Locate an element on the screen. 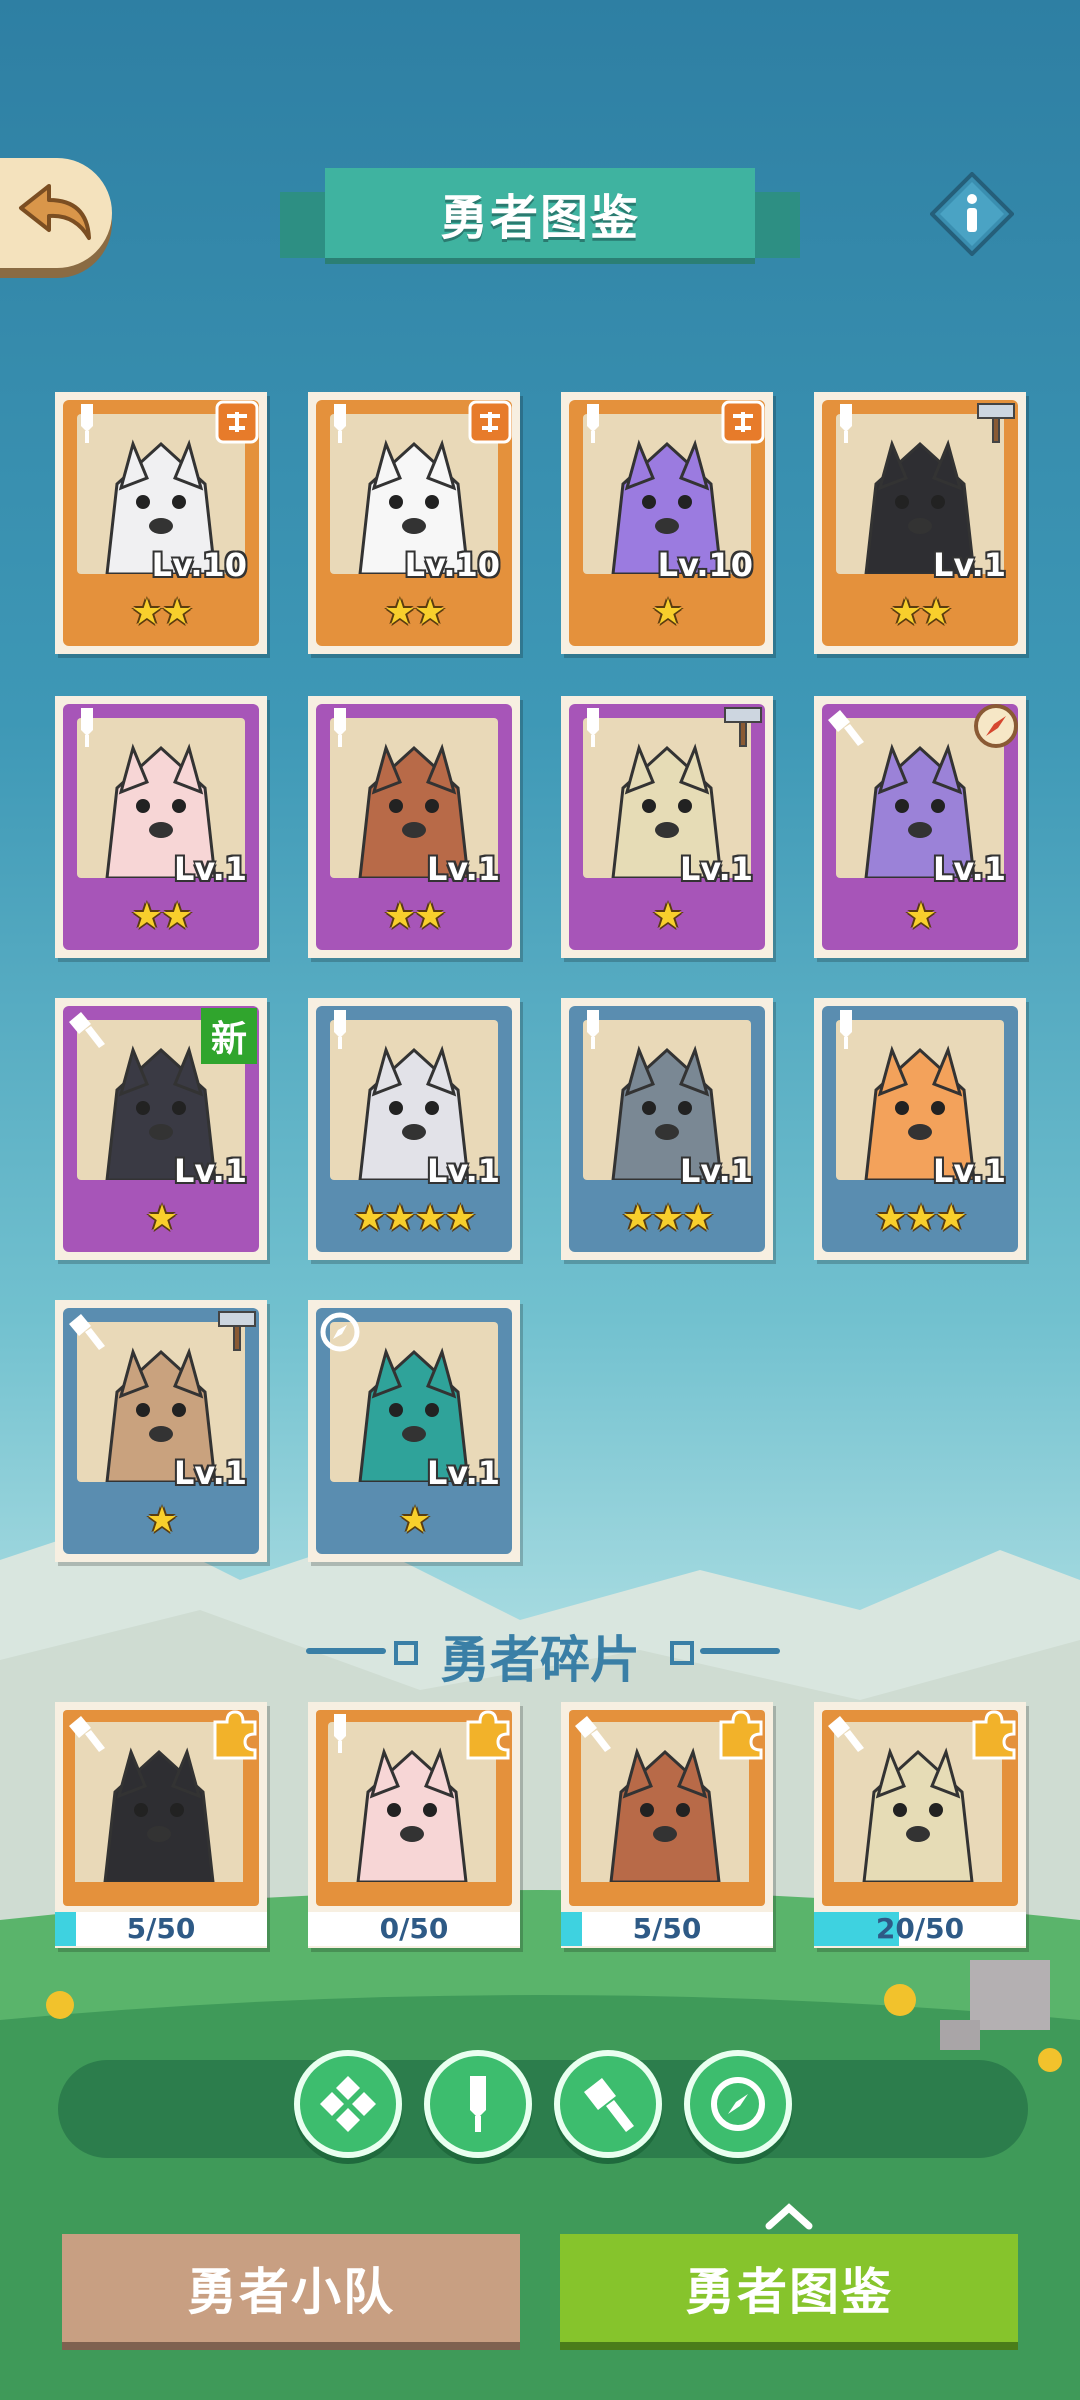  hero-card-panda: Lv.10 ★★ is located at coordinates (414, 523).